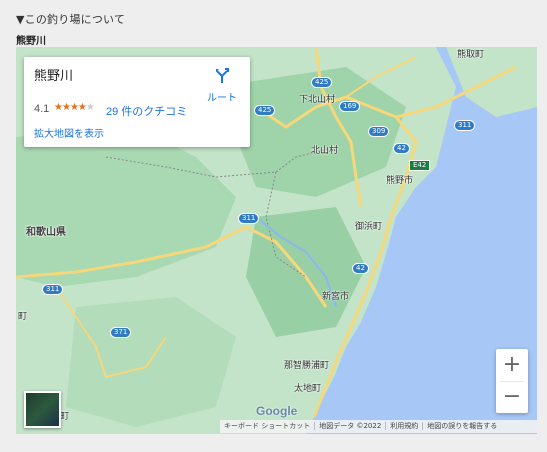 The width and height of the screenshot is (547, 452). I want to click on rating-value: 4.1, so click(42, 109).